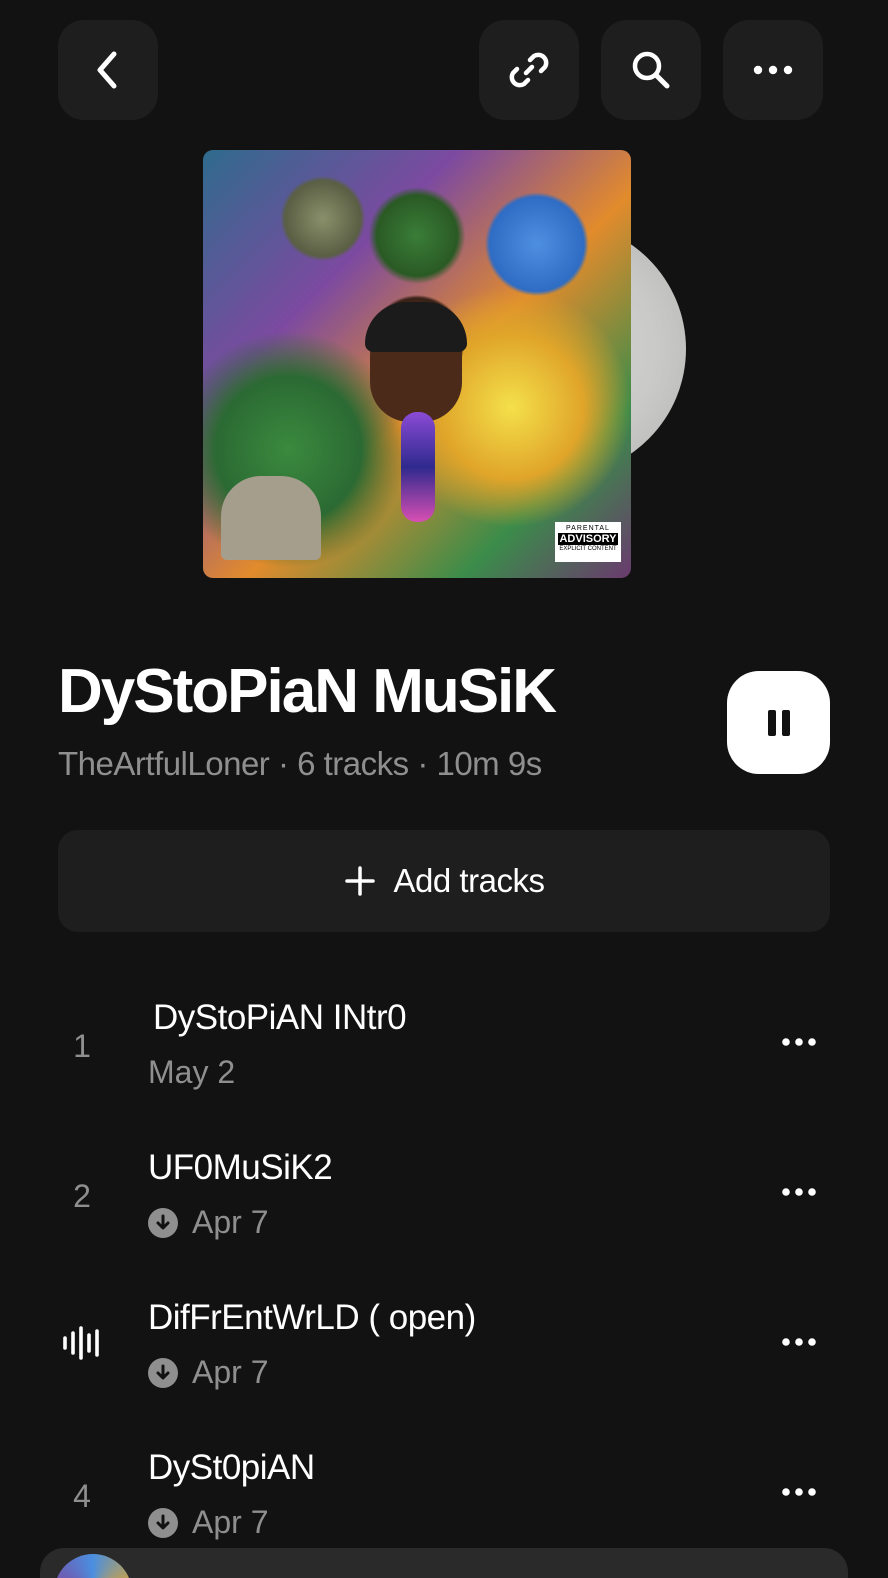  I want to click on track-row-playing: DifFrEntWrLD ( open) Apr 7, so click(444, 1360).